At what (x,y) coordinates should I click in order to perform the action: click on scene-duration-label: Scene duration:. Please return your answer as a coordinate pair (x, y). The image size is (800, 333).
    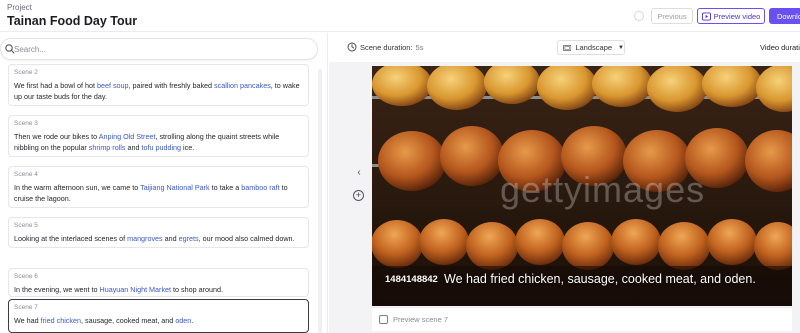
    Looking at the image, I should click on (386, 47).